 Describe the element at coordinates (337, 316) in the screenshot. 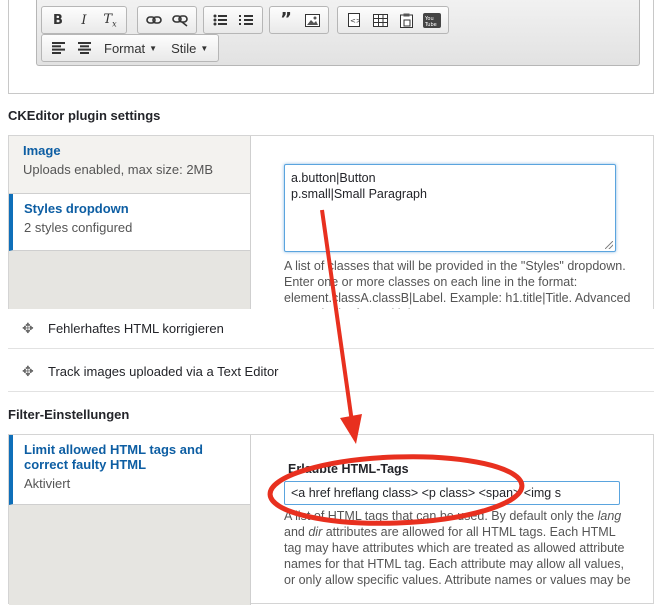

I see `annotation-arrow-line` at that location.